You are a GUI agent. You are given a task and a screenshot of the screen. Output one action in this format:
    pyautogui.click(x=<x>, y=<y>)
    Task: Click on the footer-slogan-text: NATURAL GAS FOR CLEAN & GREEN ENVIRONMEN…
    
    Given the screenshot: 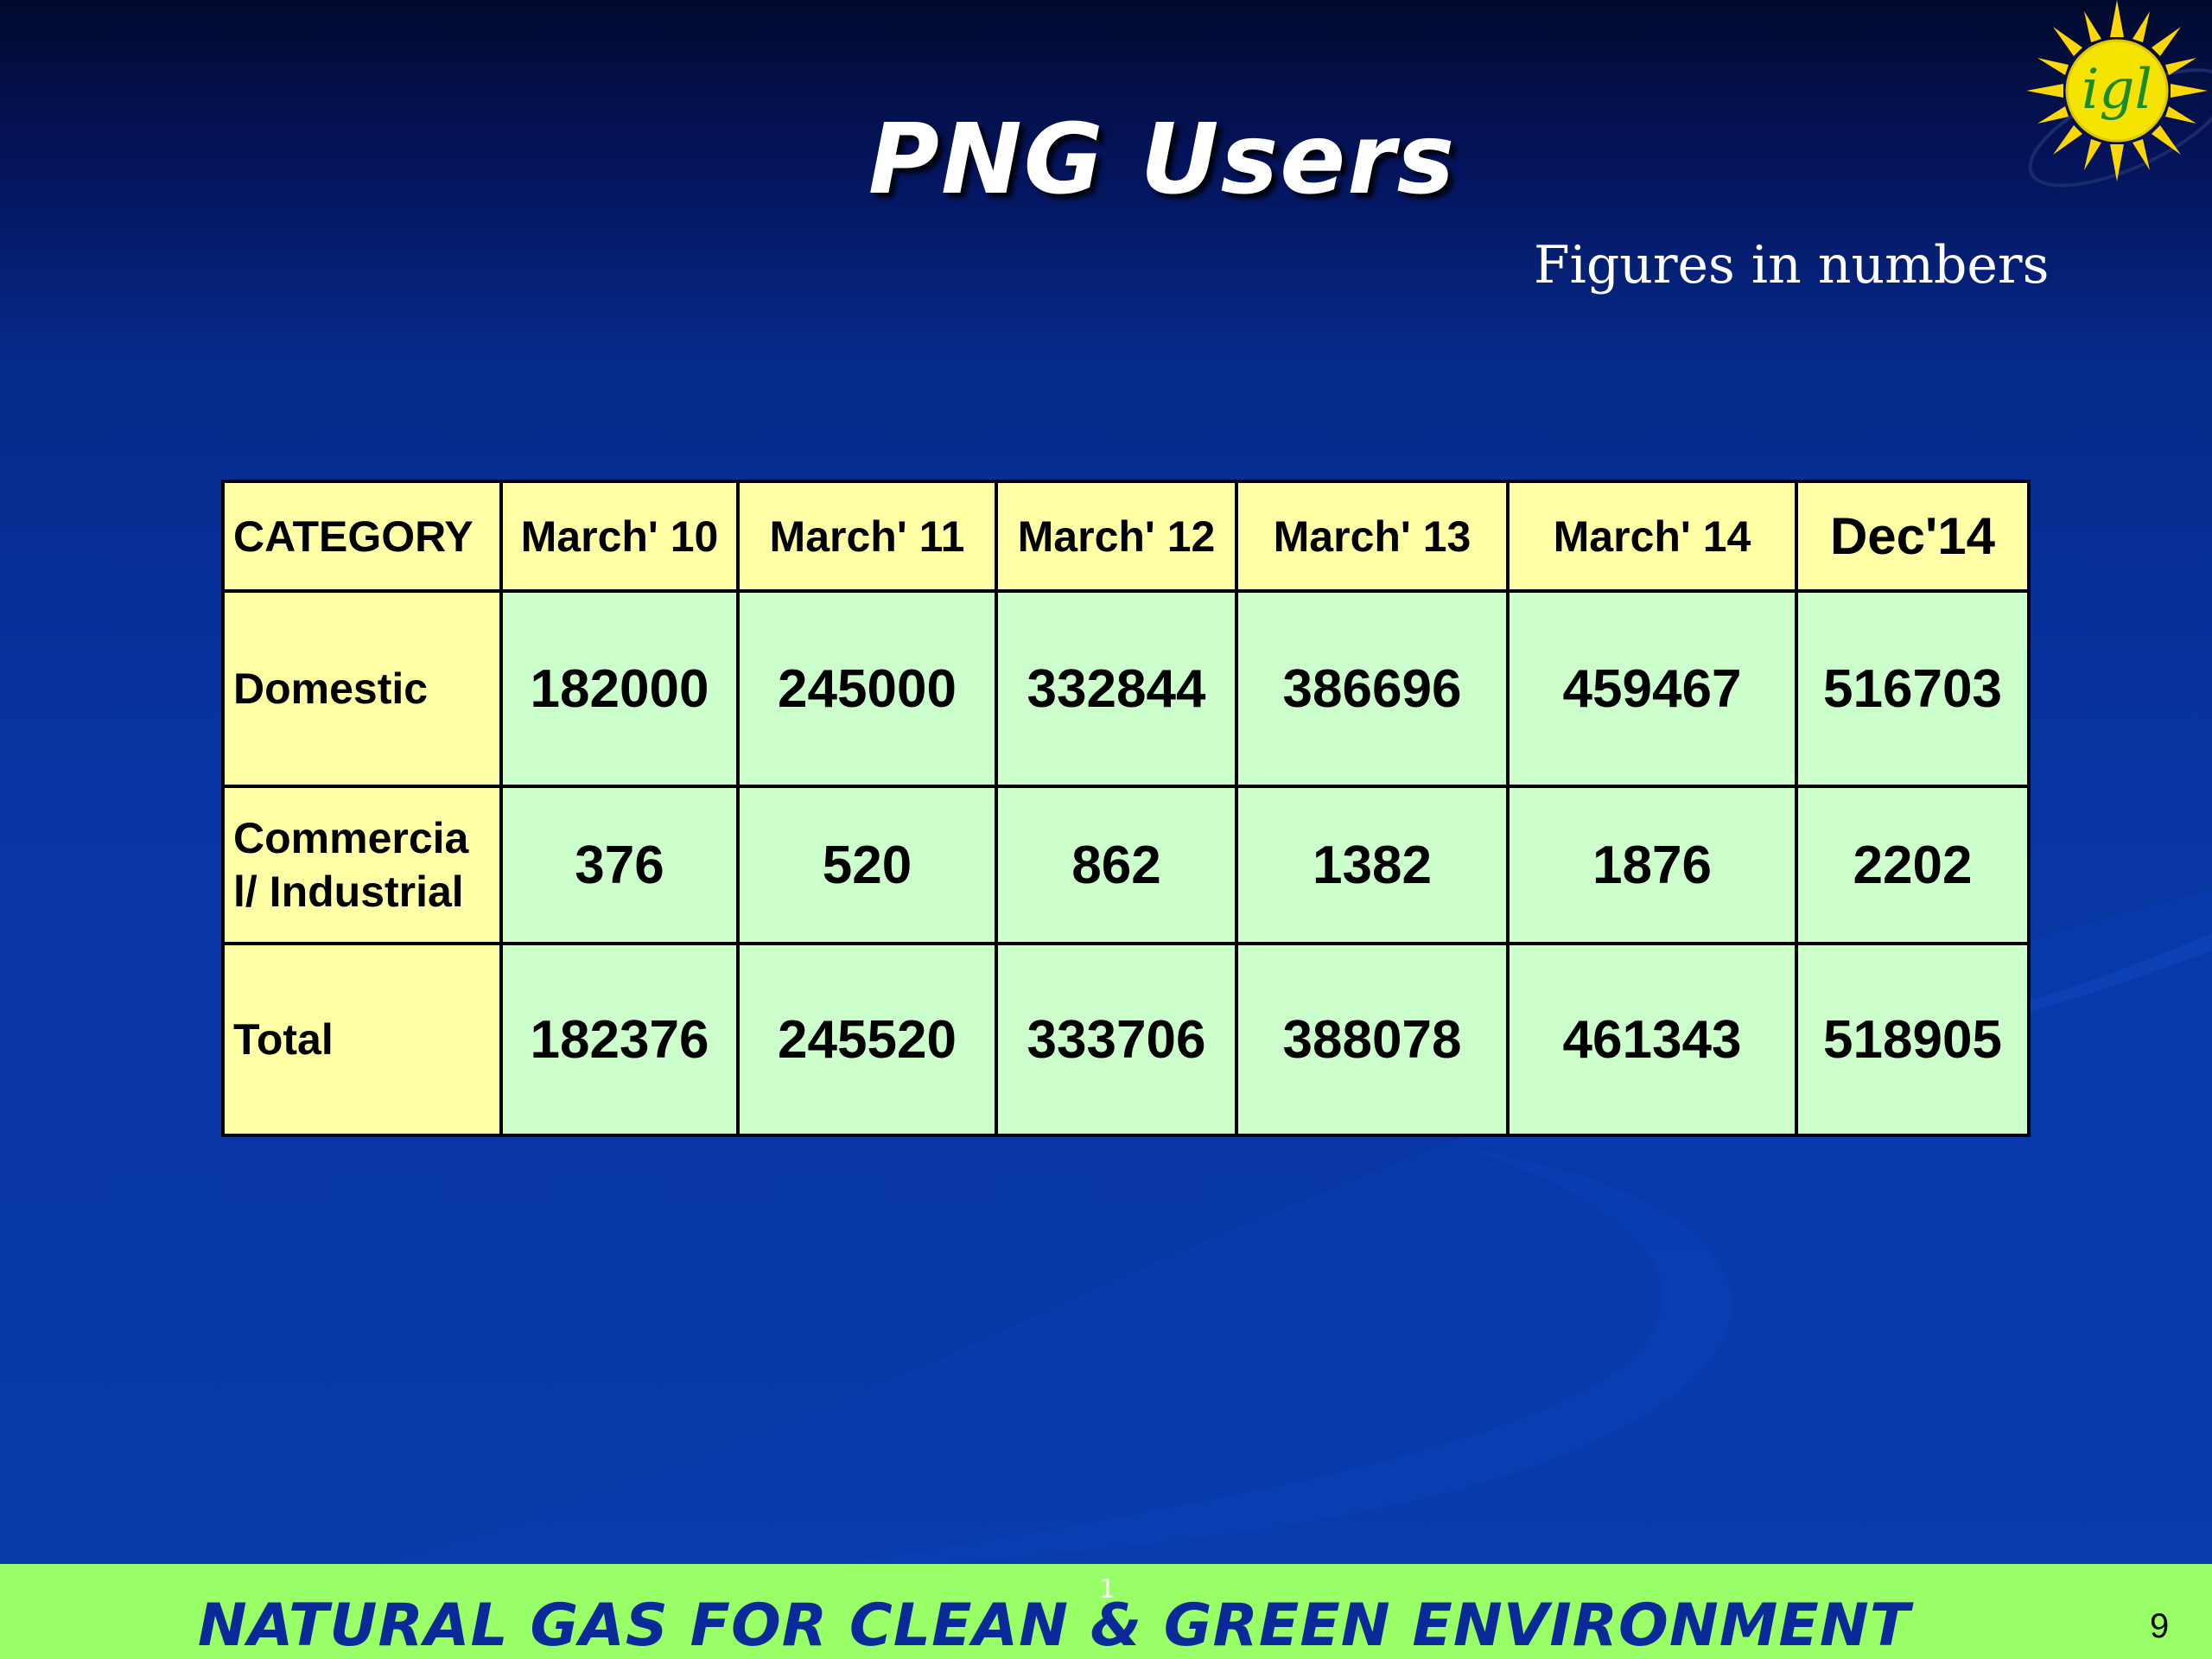 What is the action you would take?
    pyautogui.click(x=1054, y=1625)
    